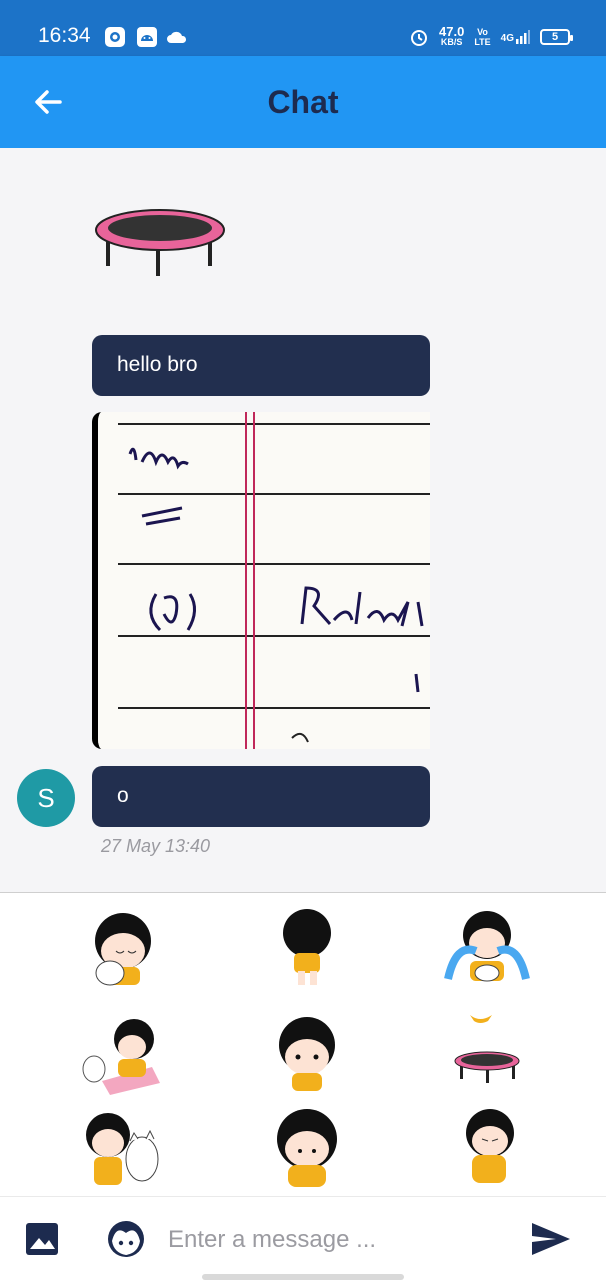 This screenshot has height=1280, width=606. I want to click on girl-hugging-knees-sticker, so click(307, 1150).